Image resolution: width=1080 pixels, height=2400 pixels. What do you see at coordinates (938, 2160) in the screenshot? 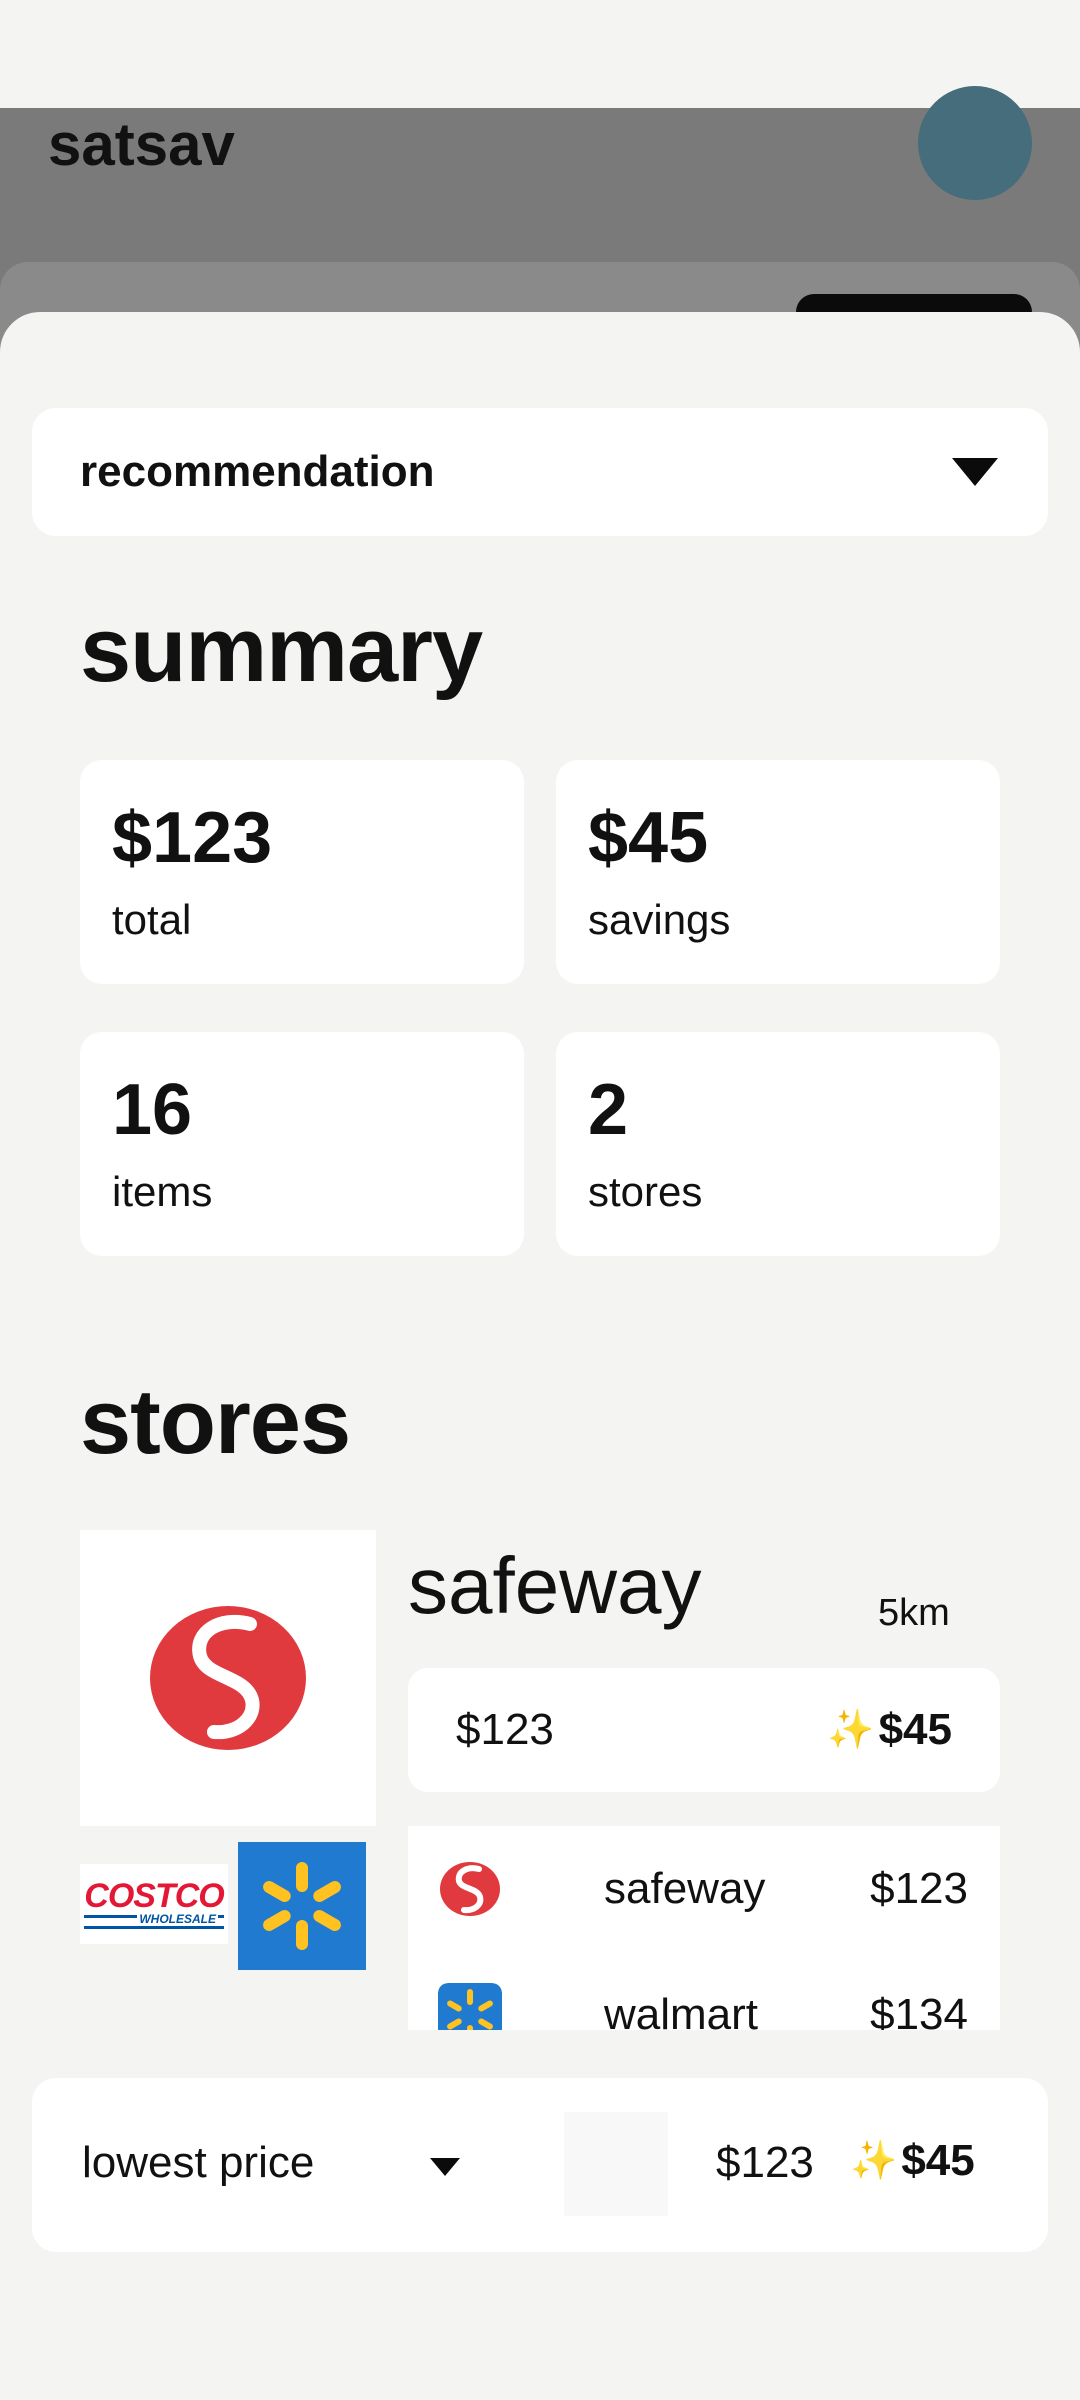
I see `bottom-bar-savings: $45` at bounding box center [938, 2160].